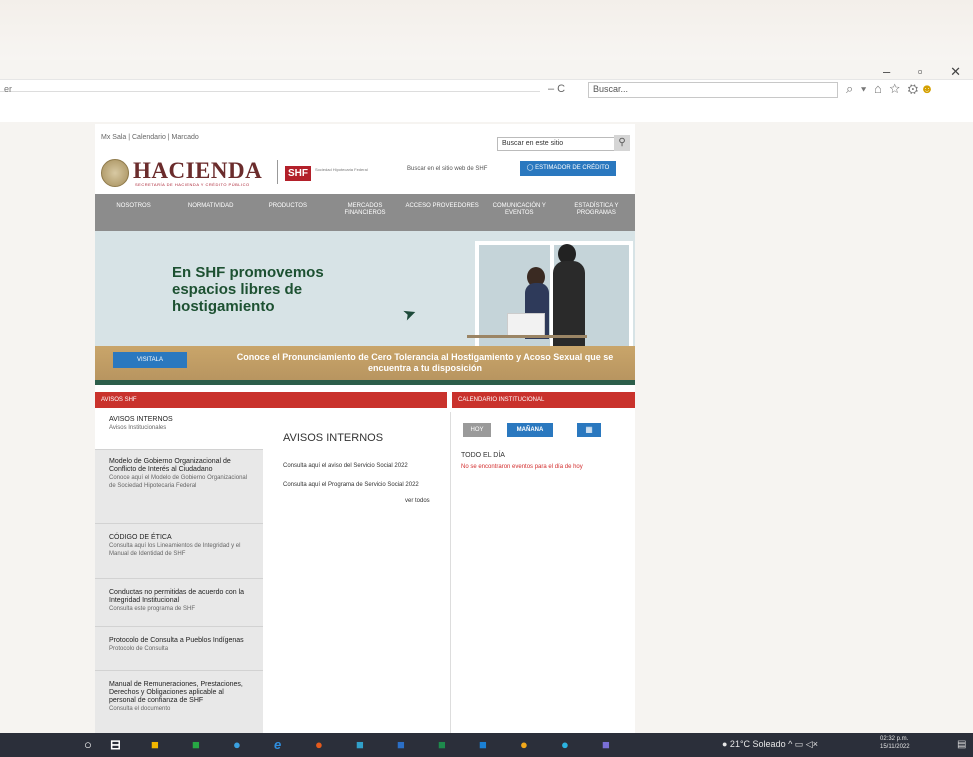 This screenshot has height=757, width=973. I want to click on sidebar-item-sub: Consulta este programa de SHF, so click(152, 609).